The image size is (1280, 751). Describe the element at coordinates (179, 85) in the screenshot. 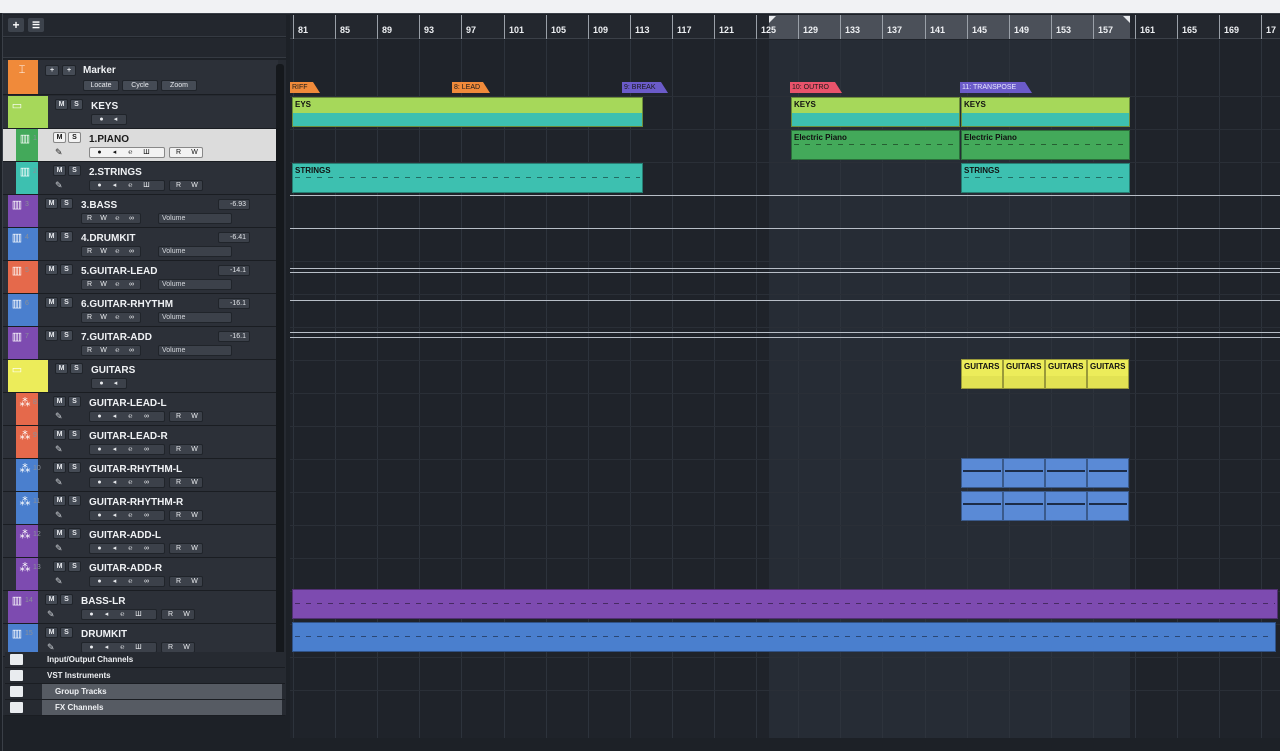

I see `zoom-dropdown: Zoom` at that location.